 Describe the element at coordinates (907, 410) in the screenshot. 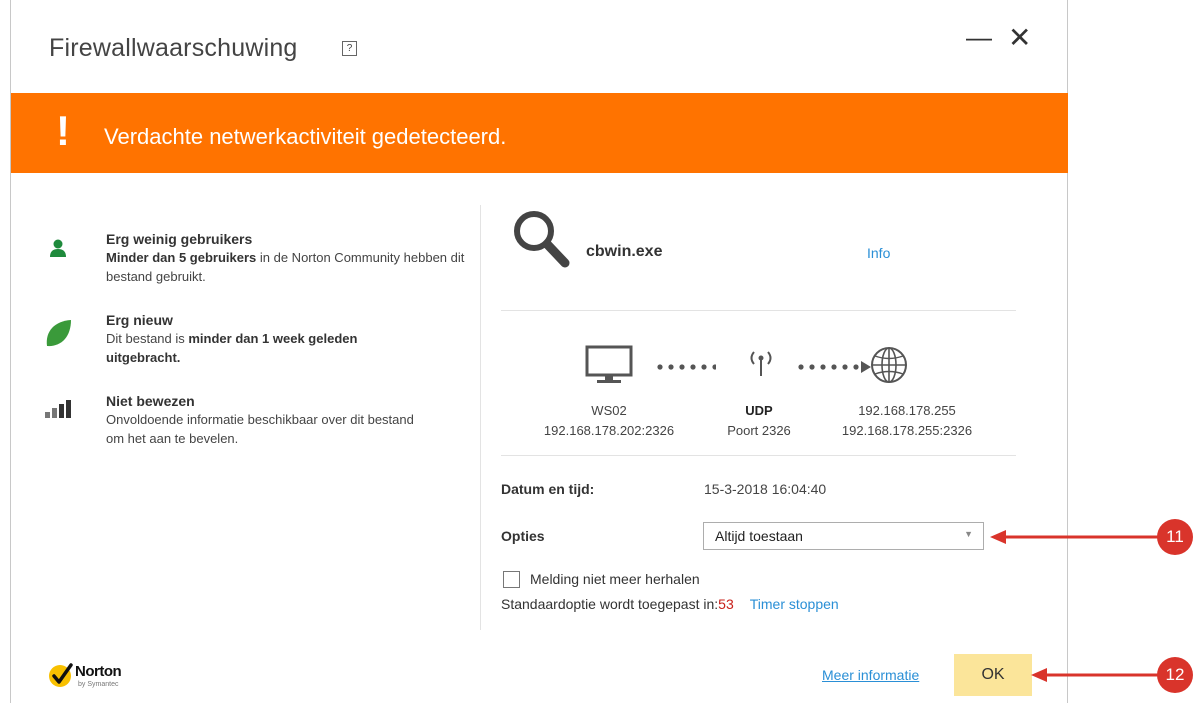

I see `destination-name: 192.168.178.255` at that location.